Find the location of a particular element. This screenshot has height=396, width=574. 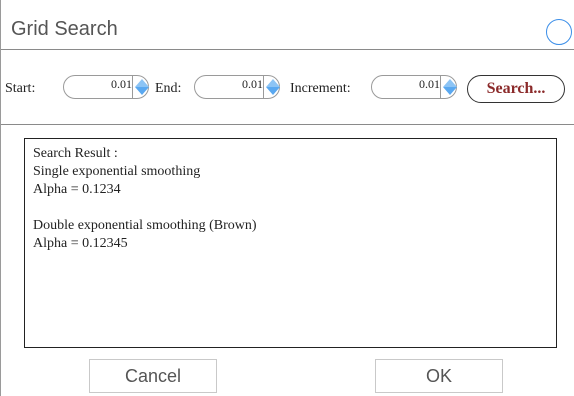

cancel-button: Cancel is located at coordinates (153, 376).